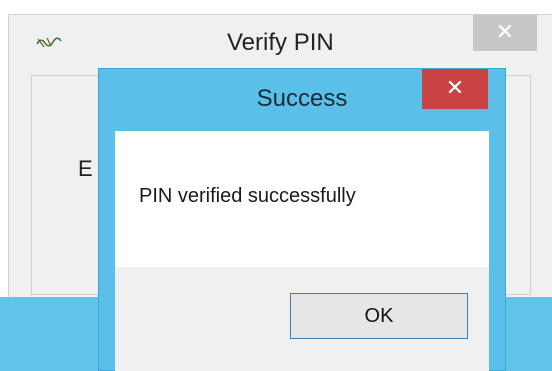 Image resolution: width=552 pixels, height=371 pixels. What do you see at coordinates (455, 89) in the screenshot?
I see `success-close-button: ✕` at bounding box center [455, 89].